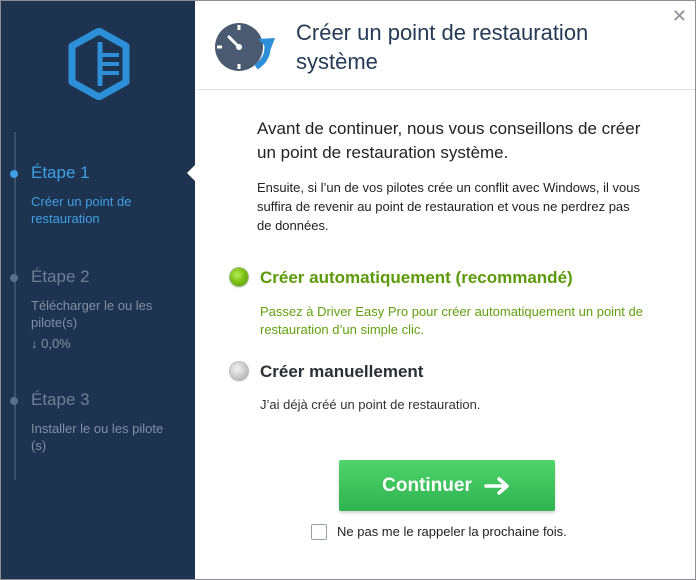 Image resolution: width=696 pixels, height=580 pixels. I want to click on continue-label: Continuer, so click(427, 485).